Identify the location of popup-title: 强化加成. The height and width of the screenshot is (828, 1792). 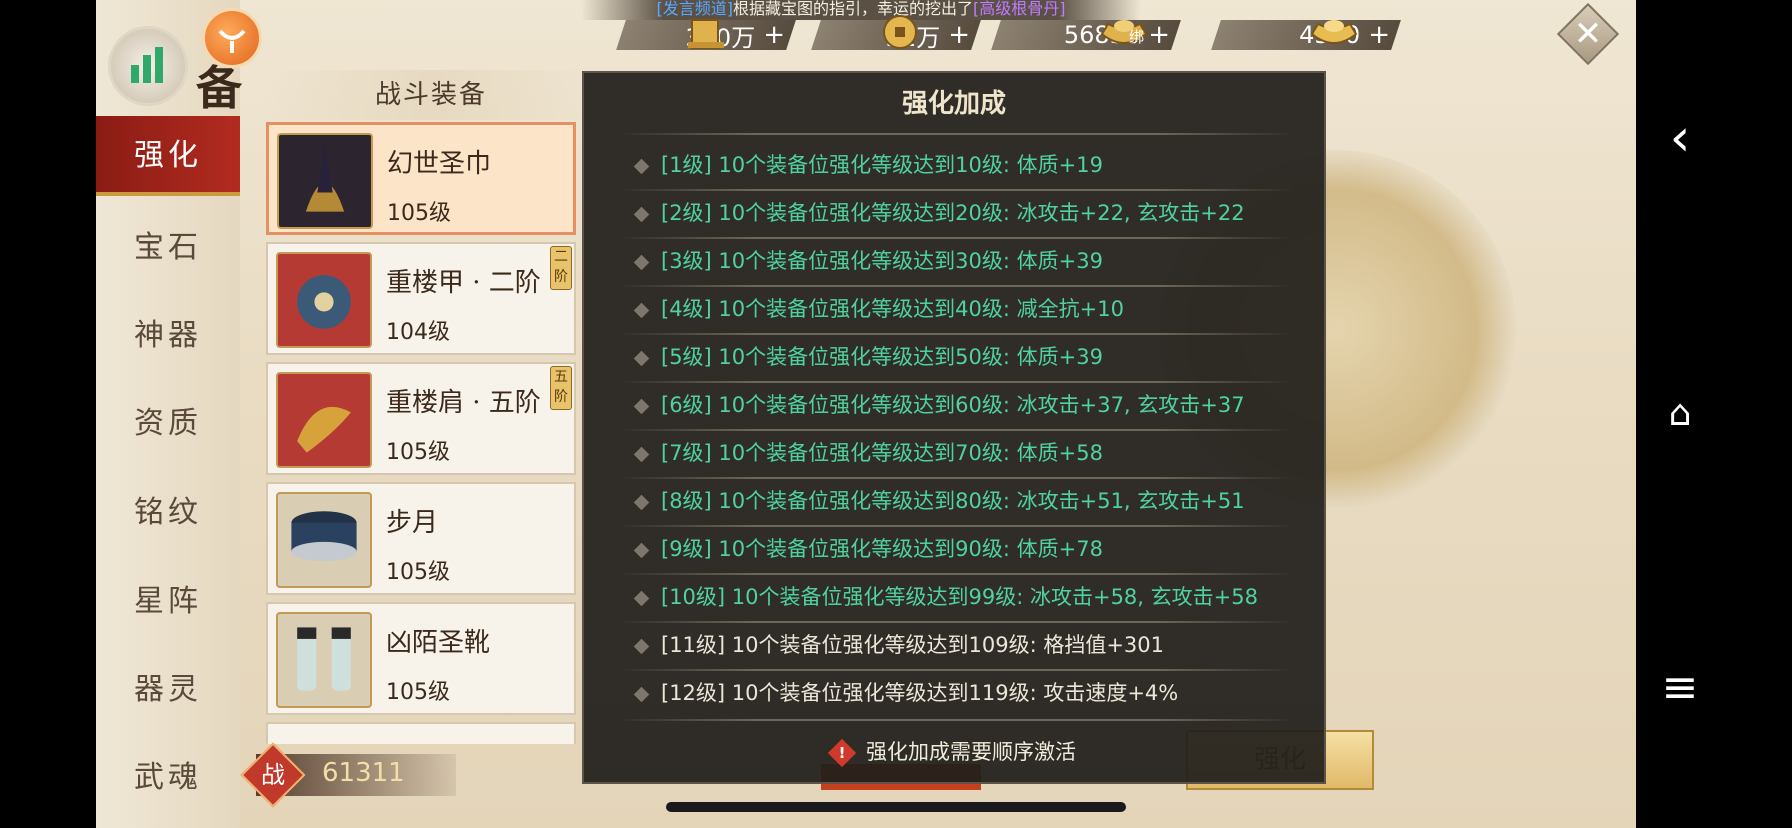
(953, 104).